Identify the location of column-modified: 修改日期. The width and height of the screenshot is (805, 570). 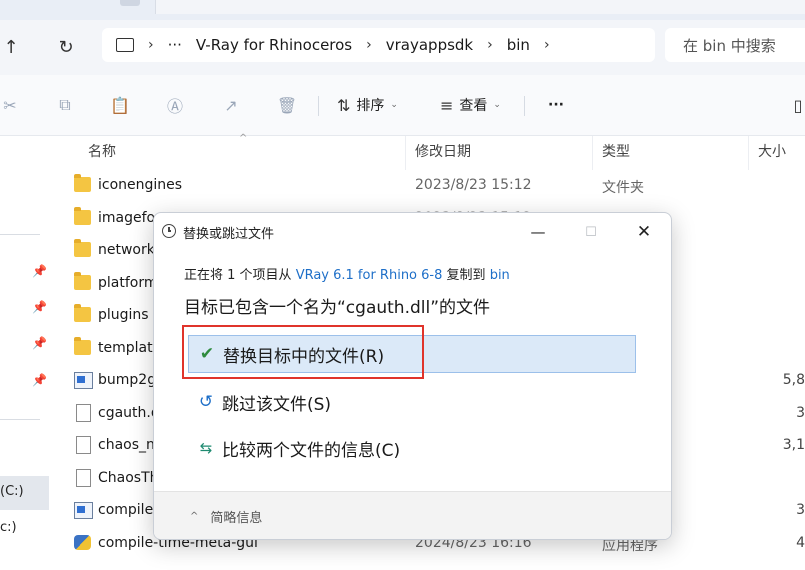
(443, 151).